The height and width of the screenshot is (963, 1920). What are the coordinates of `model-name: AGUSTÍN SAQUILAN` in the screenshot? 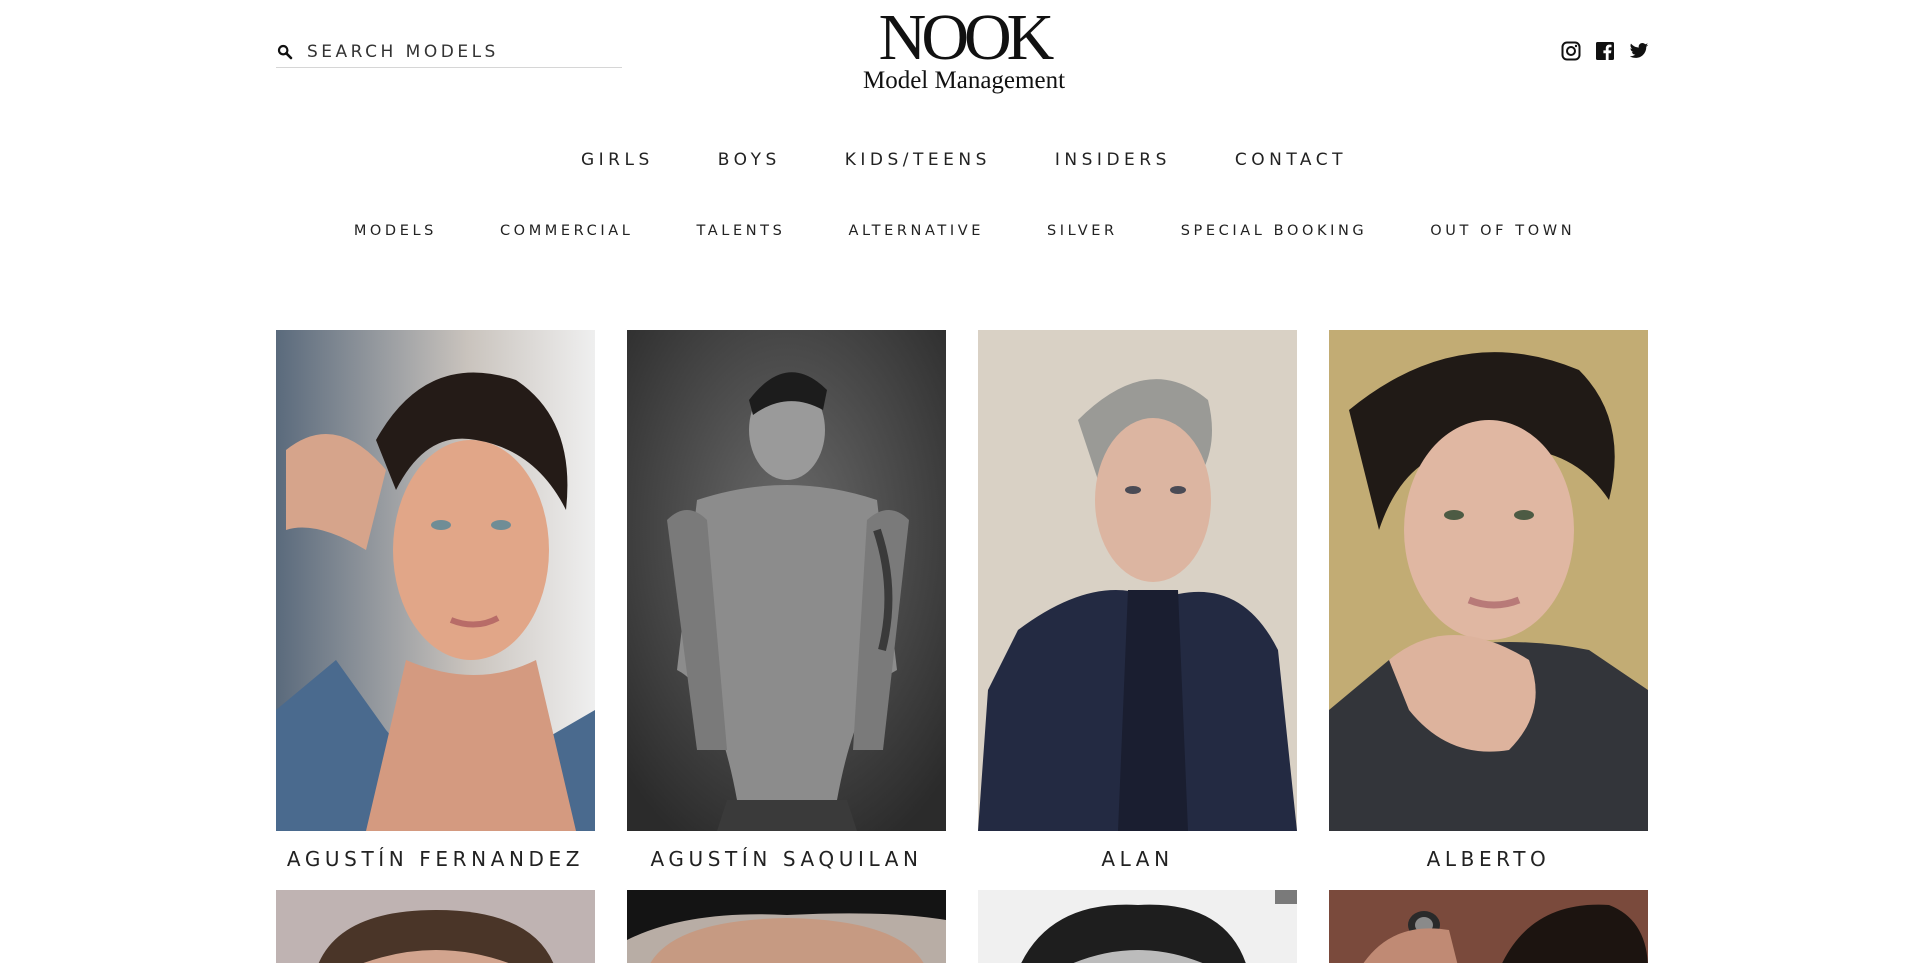 It's located at (786, 859).